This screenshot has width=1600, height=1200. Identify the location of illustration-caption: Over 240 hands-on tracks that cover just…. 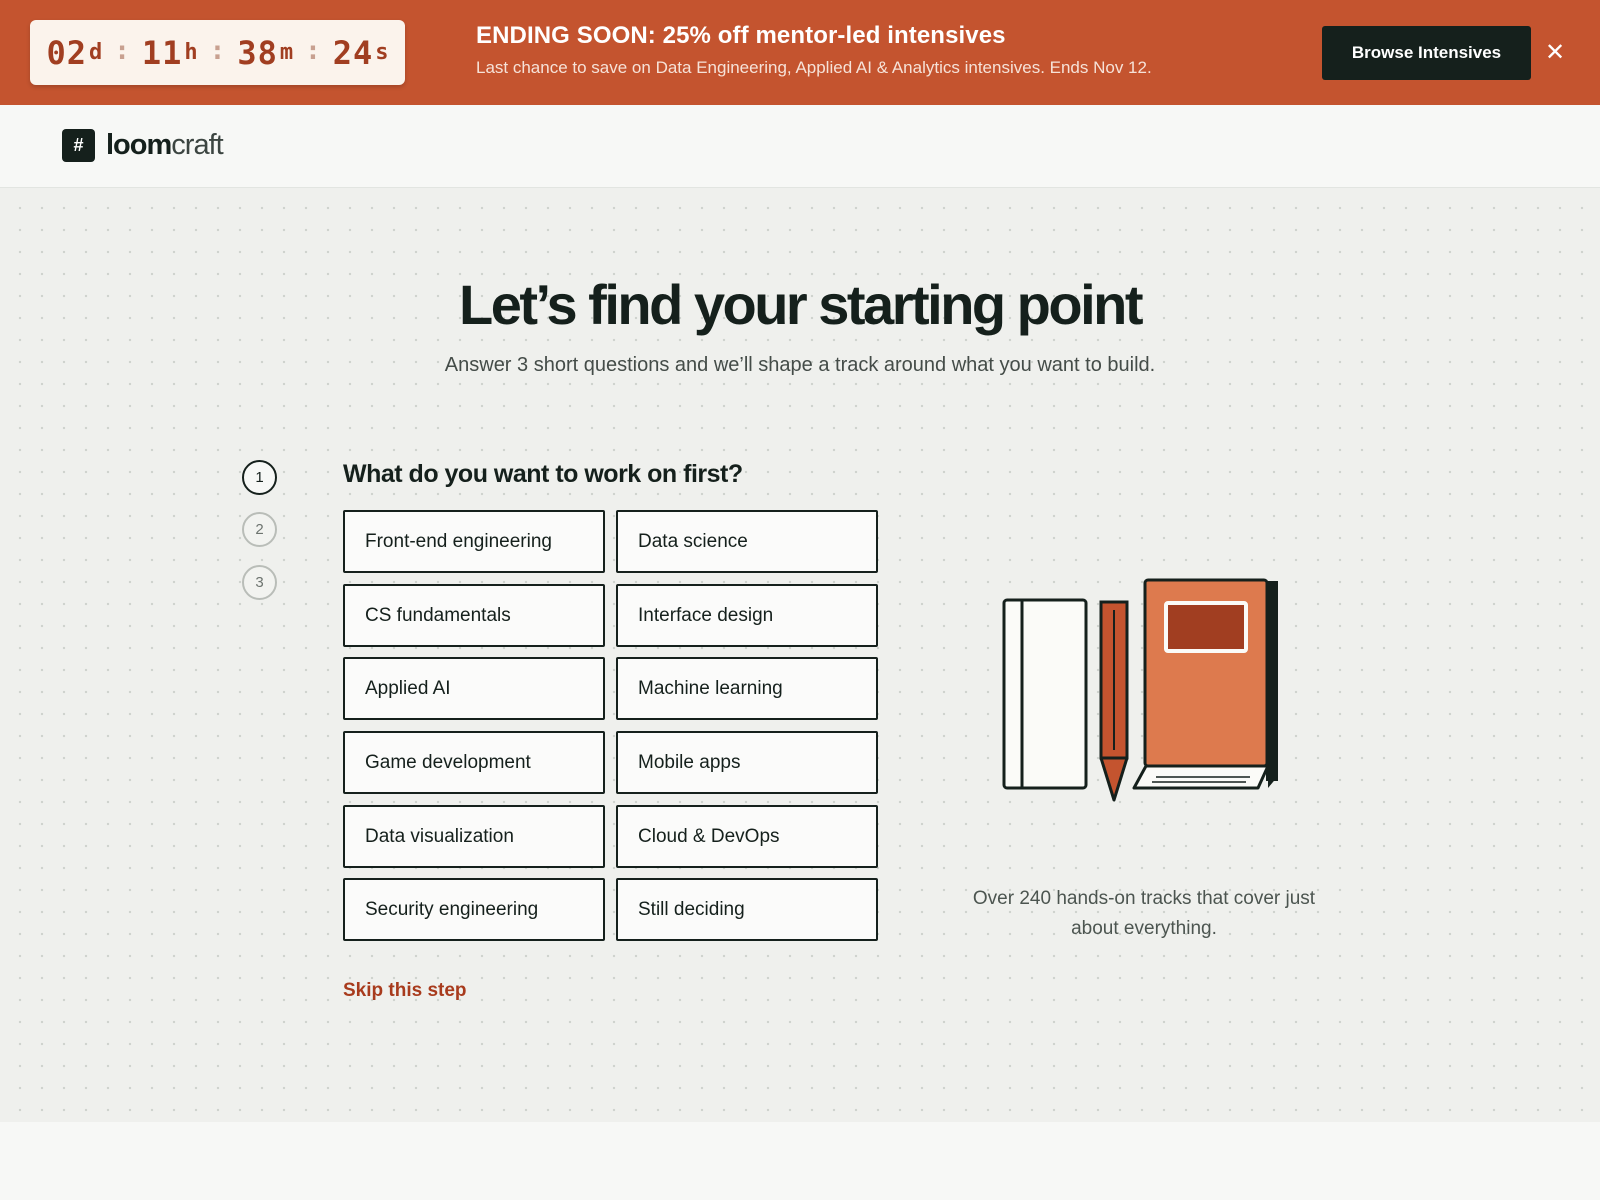
(1144, 913).